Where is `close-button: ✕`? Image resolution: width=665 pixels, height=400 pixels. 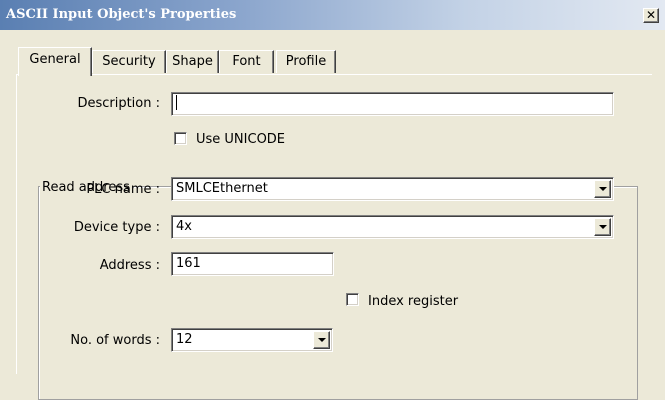
close-button: ✕ is located at coordinates (651, 15).